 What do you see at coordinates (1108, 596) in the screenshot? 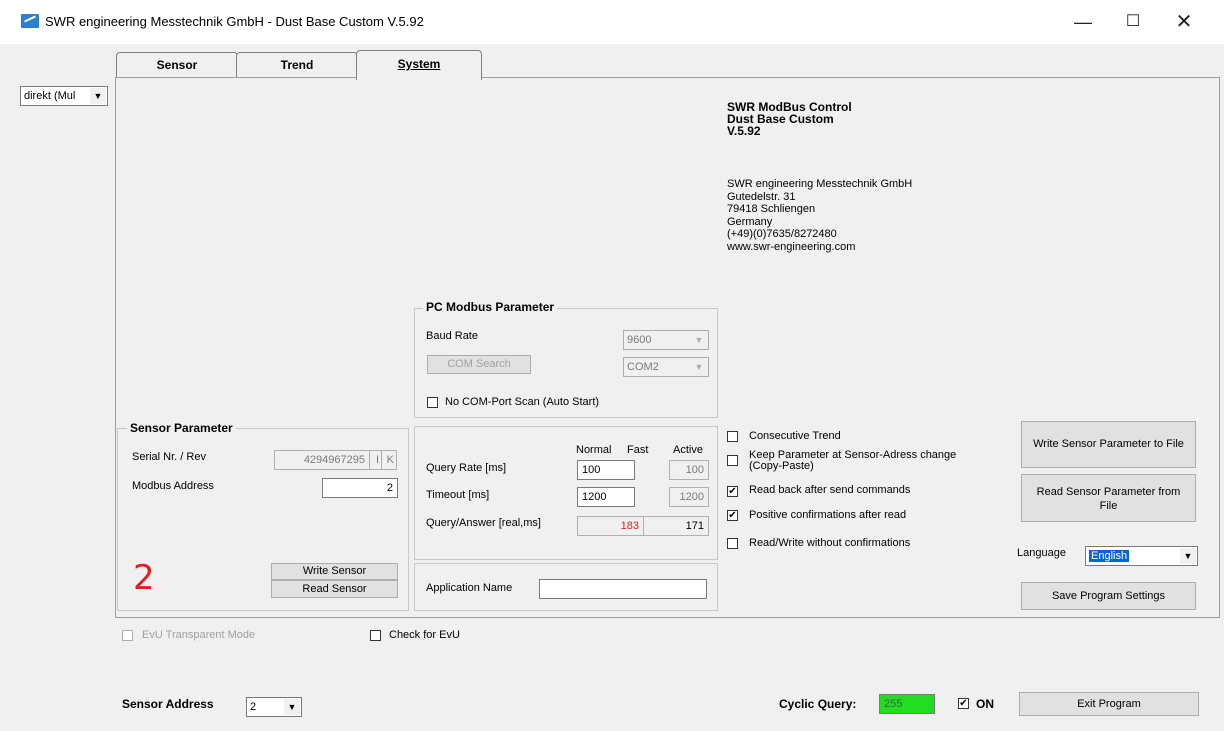
I see `save-settings-button: Save Program Settings` at bounding box center [1108, 596].